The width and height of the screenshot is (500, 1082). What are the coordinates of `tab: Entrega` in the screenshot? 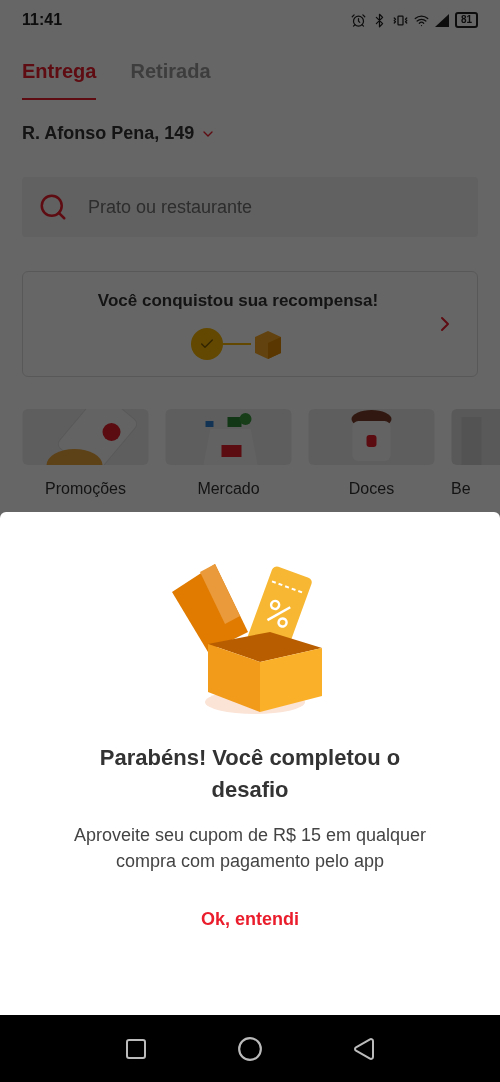 It's located at (59, 78).